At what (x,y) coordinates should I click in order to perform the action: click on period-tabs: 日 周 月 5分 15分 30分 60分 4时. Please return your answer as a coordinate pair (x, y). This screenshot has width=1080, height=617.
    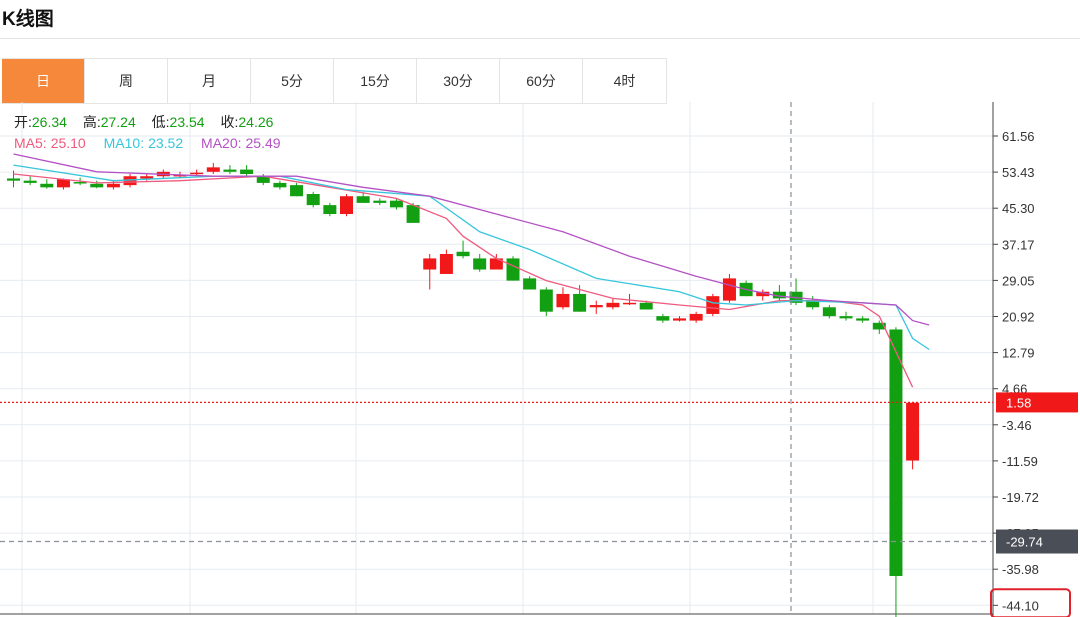
    Looking at the image, I should click on (334, 81).